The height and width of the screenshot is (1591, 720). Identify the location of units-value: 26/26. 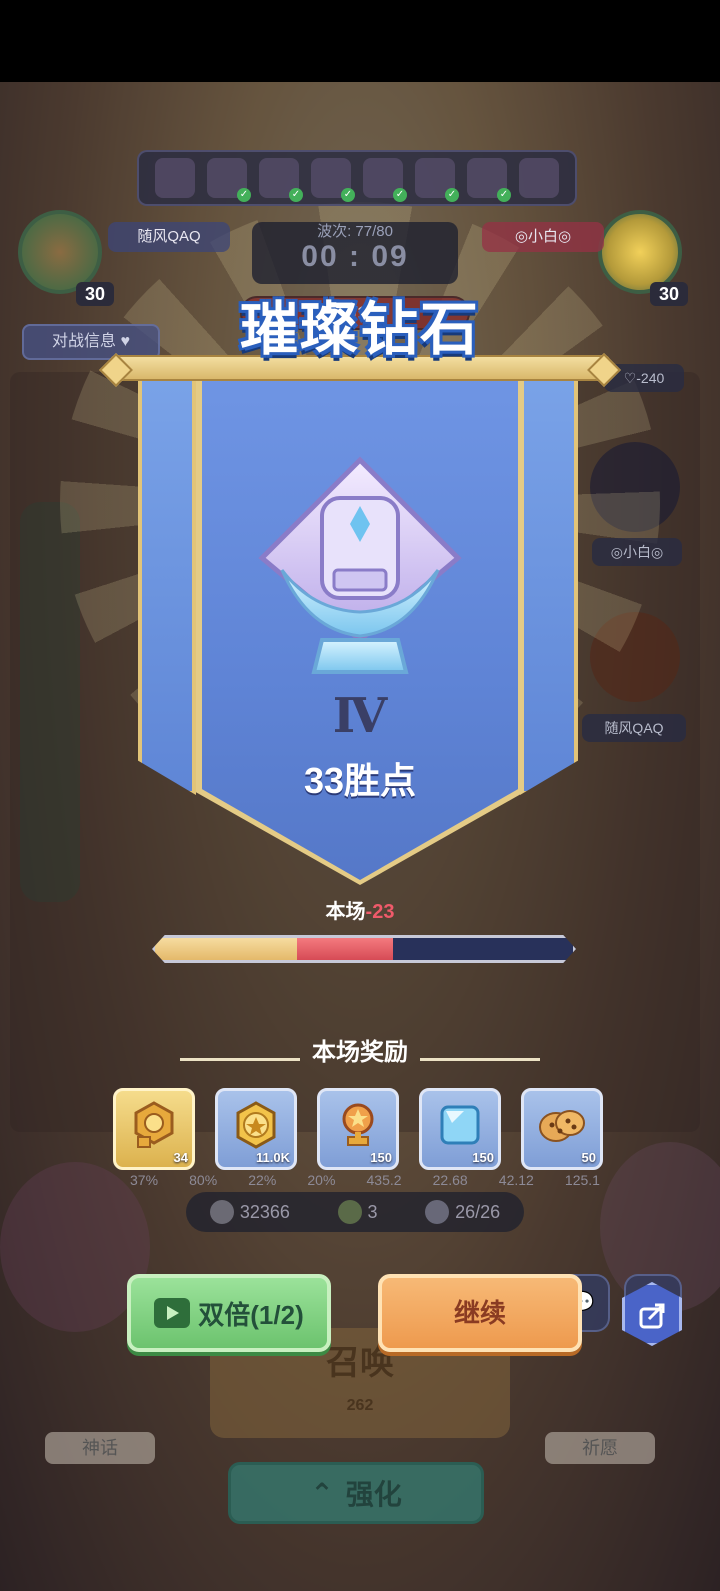
(478, 1211).